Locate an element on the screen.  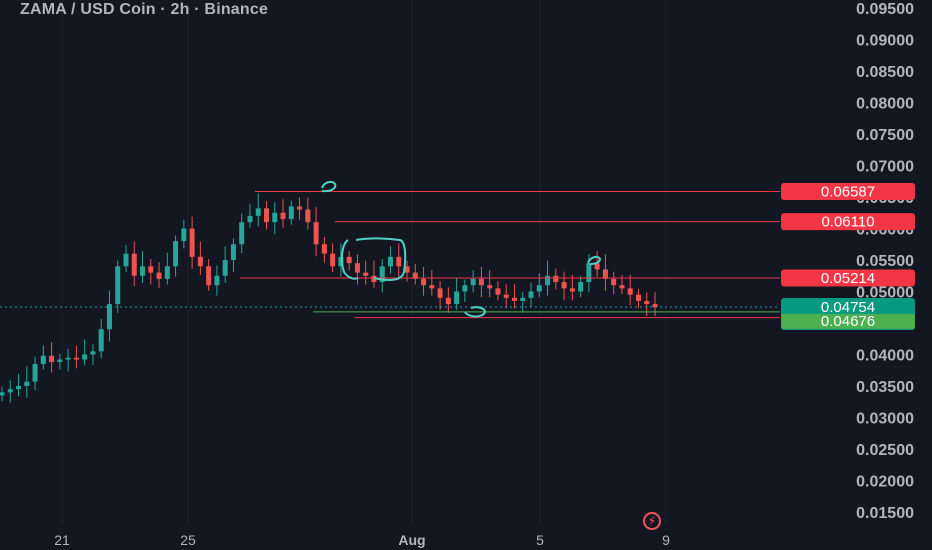
x-tick-label: 21 is located at coordinates (62, 540).